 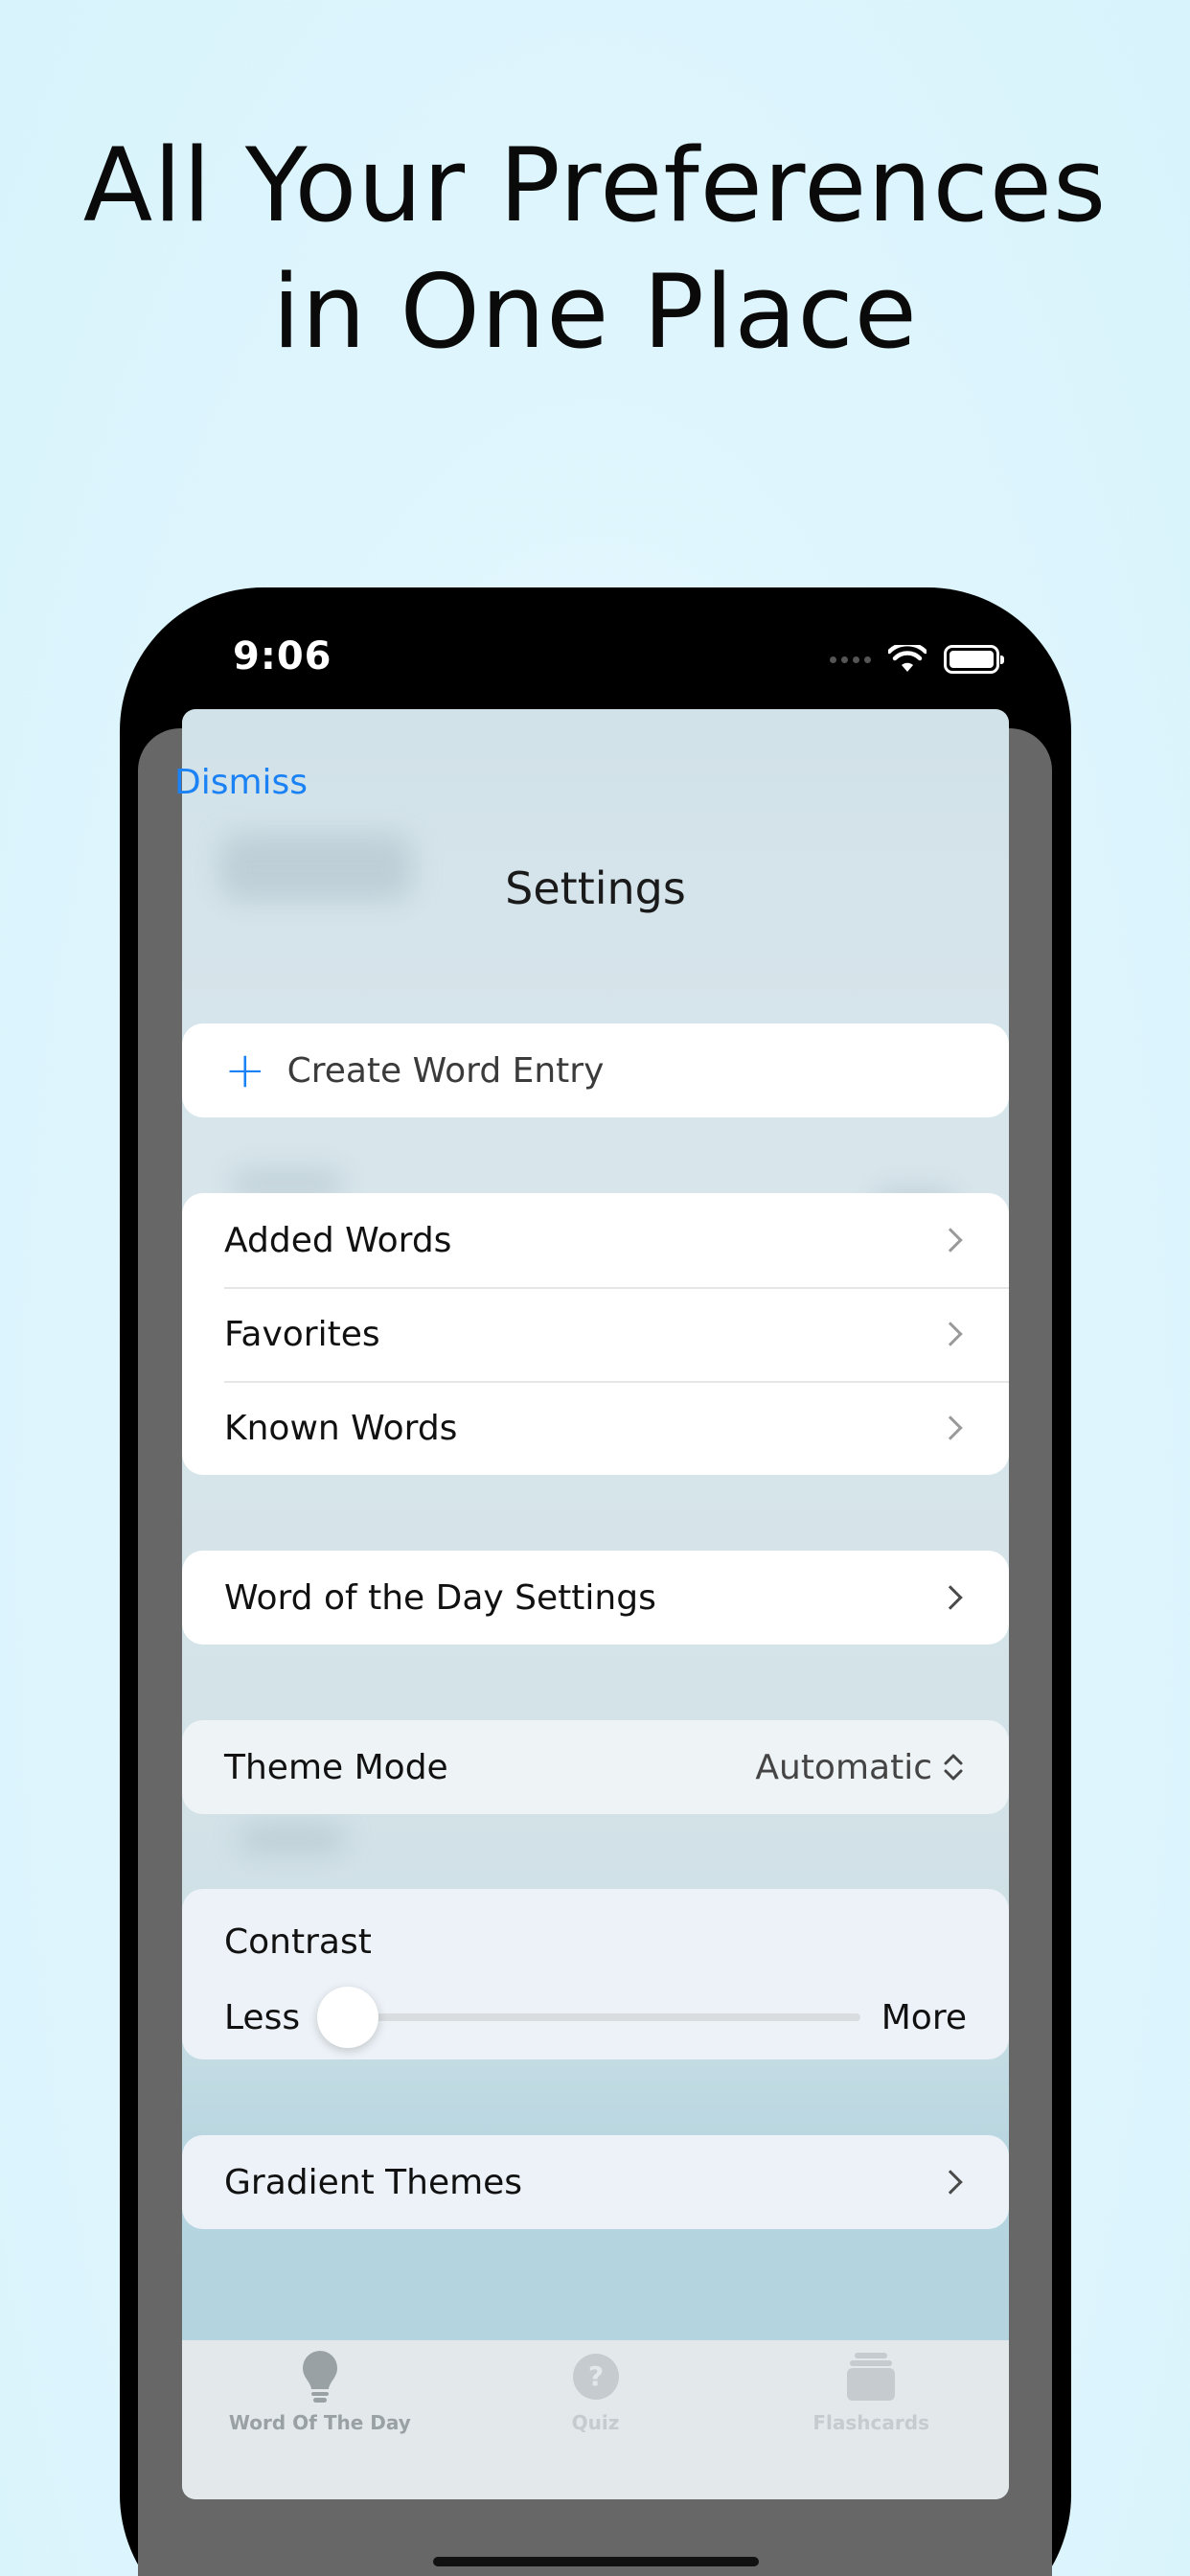 I want to click on tab-label: Quiz, so click(x=595, y=2422).